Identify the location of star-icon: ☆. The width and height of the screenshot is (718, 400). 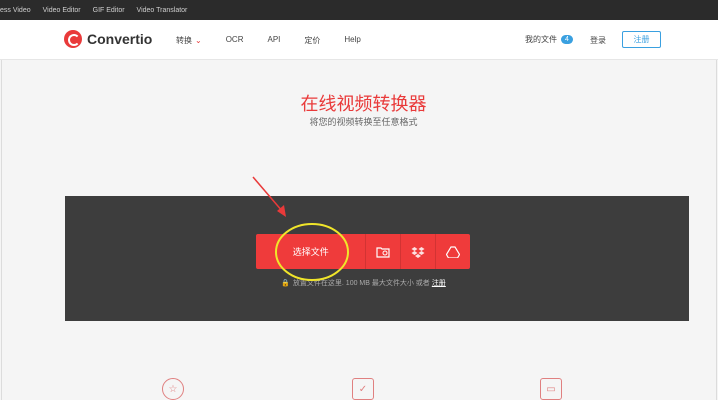
(173, 389).